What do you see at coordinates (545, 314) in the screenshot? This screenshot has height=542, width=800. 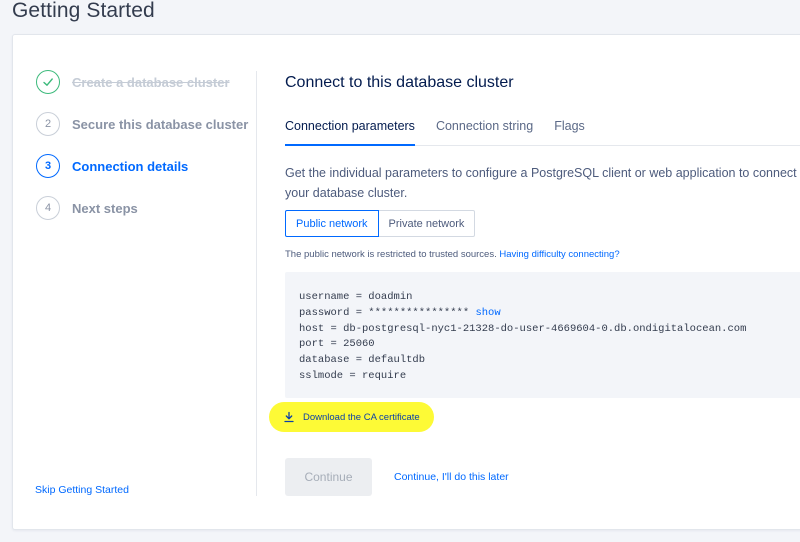 I see `param-password: password = **************** show` at bounding box center [545, 314].